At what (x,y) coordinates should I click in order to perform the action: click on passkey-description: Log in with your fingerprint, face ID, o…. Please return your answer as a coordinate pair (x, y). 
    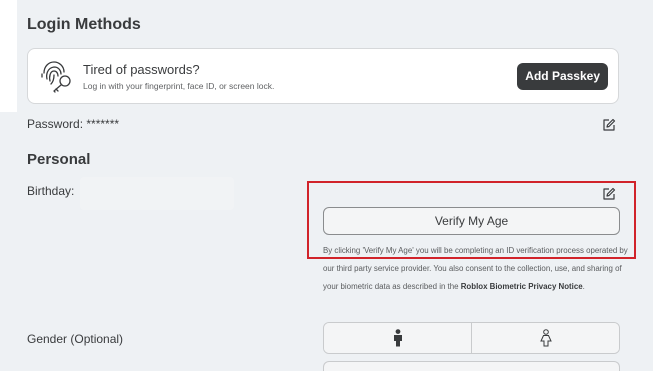
    Looking at the image, I should click on (179, 86).